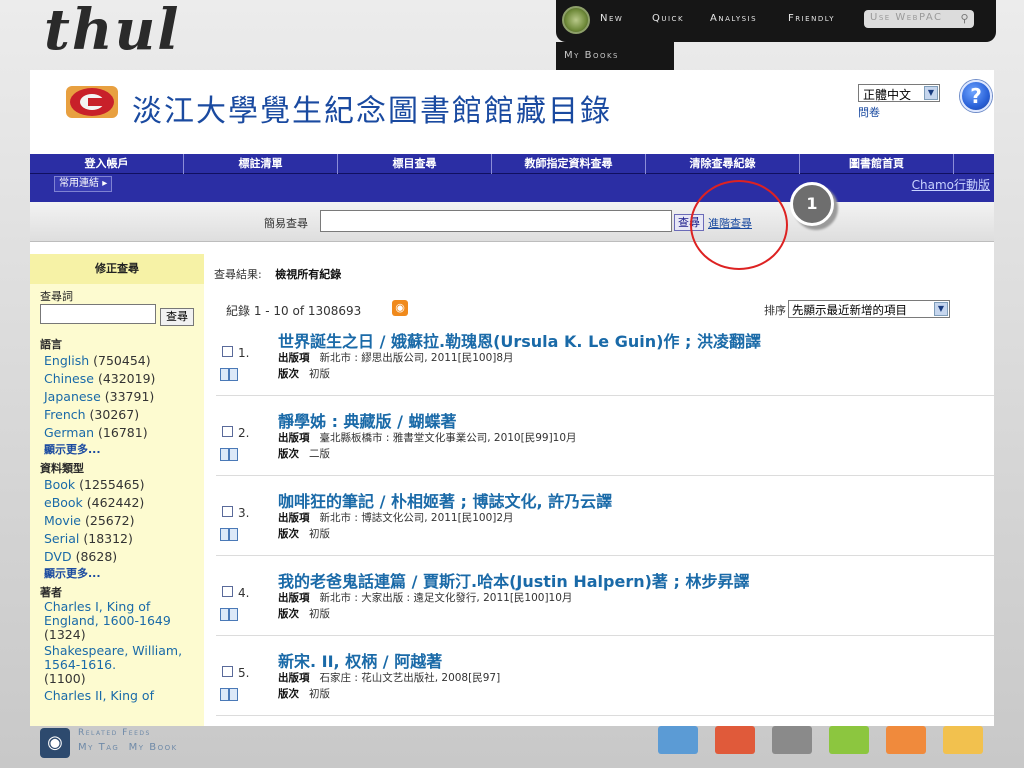  What do you see at coordinates (51, 344) in the screenshot?
I see `facet-heading-language: 語言` at bounding box center [51, 344].